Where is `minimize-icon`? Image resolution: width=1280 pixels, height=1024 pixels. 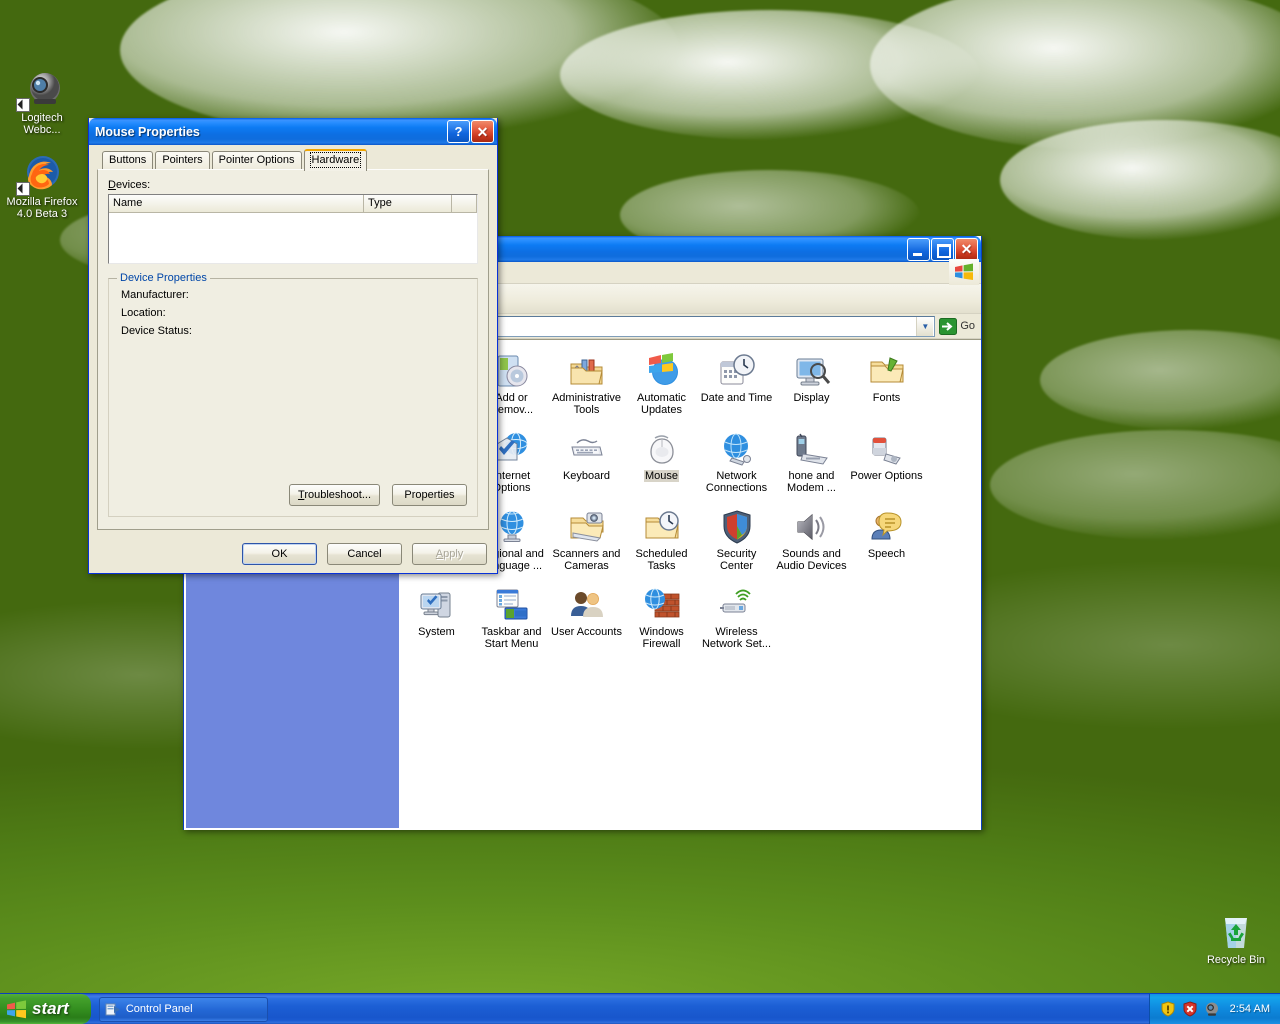 minimize-icon is located at coordinates (918, 249).